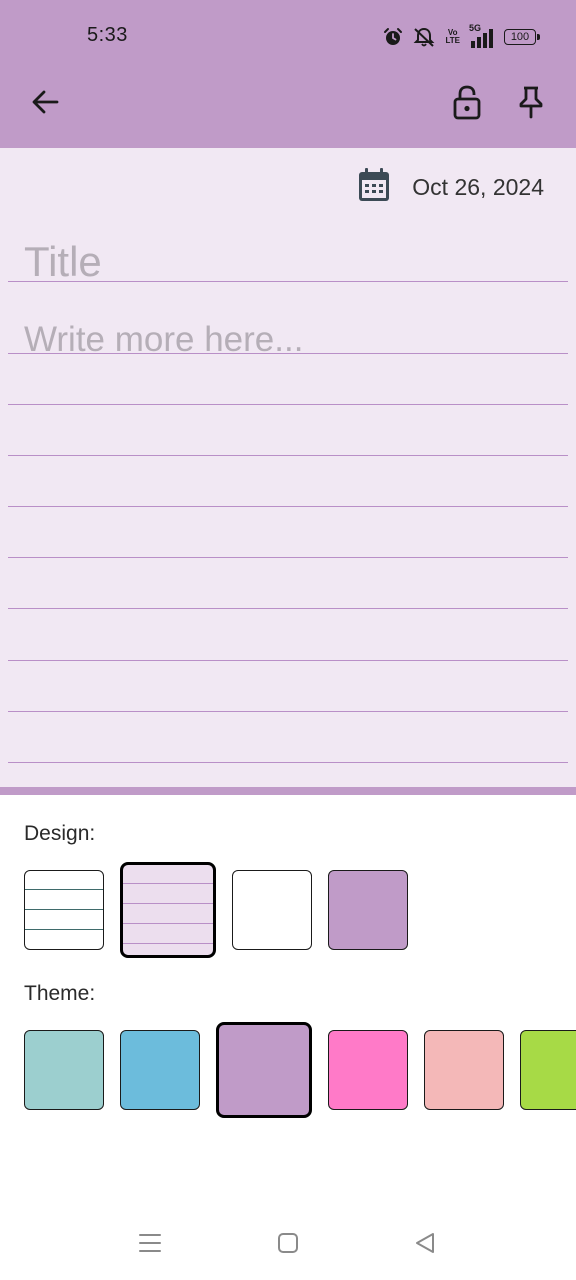 This screenshot has width=576, height=1280. I want to click on volte-icon: Vo LTE, so click(452, 37).